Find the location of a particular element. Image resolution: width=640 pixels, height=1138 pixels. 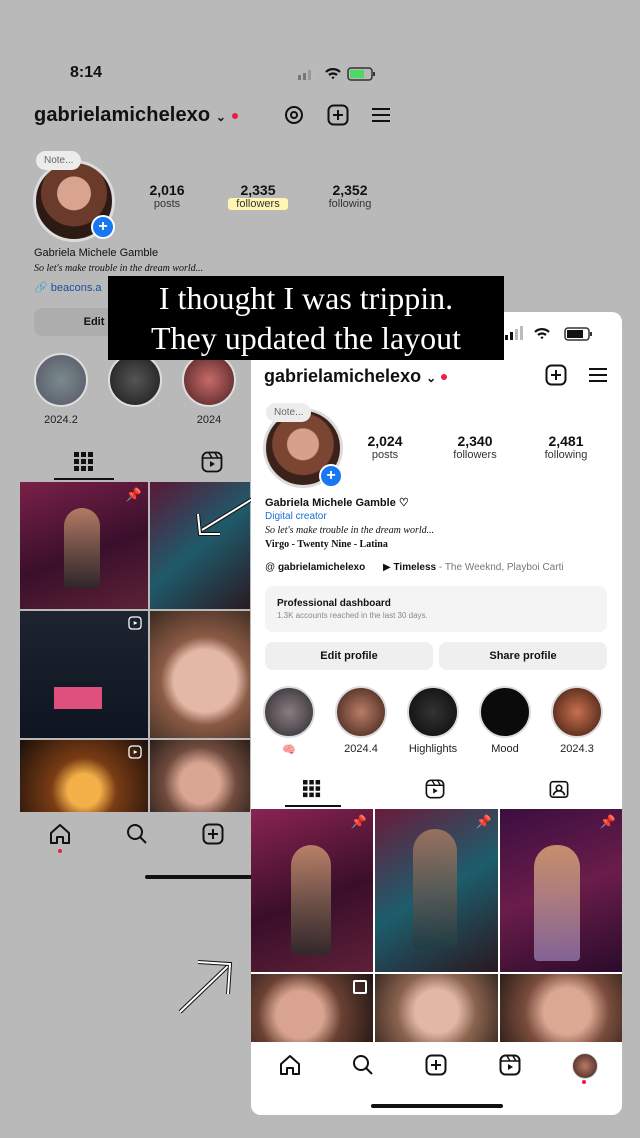

share-profile-button: Share profile is located at coordinates (523, 656).